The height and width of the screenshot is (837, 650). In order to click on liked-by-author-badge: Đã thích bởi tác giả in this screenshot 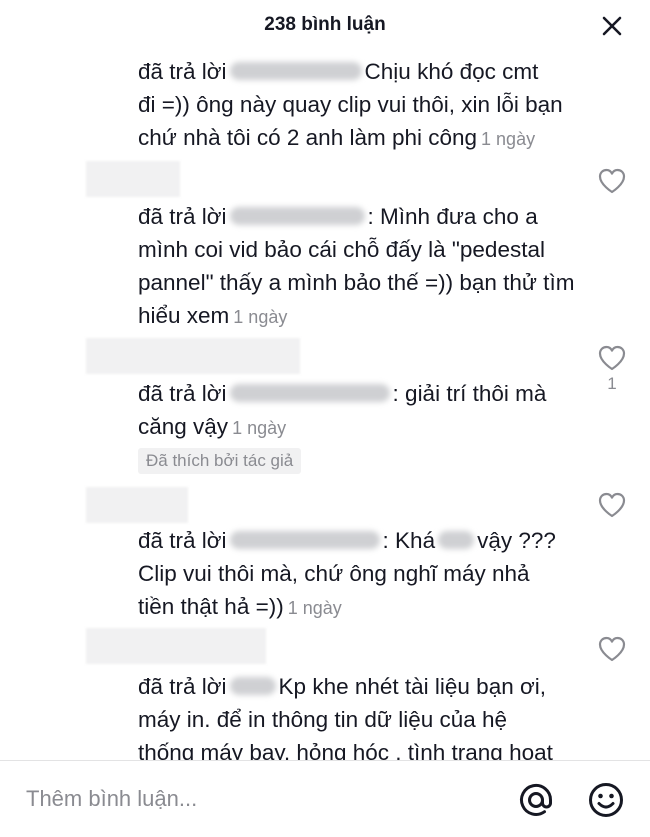, I will do `click(220, 461)`.